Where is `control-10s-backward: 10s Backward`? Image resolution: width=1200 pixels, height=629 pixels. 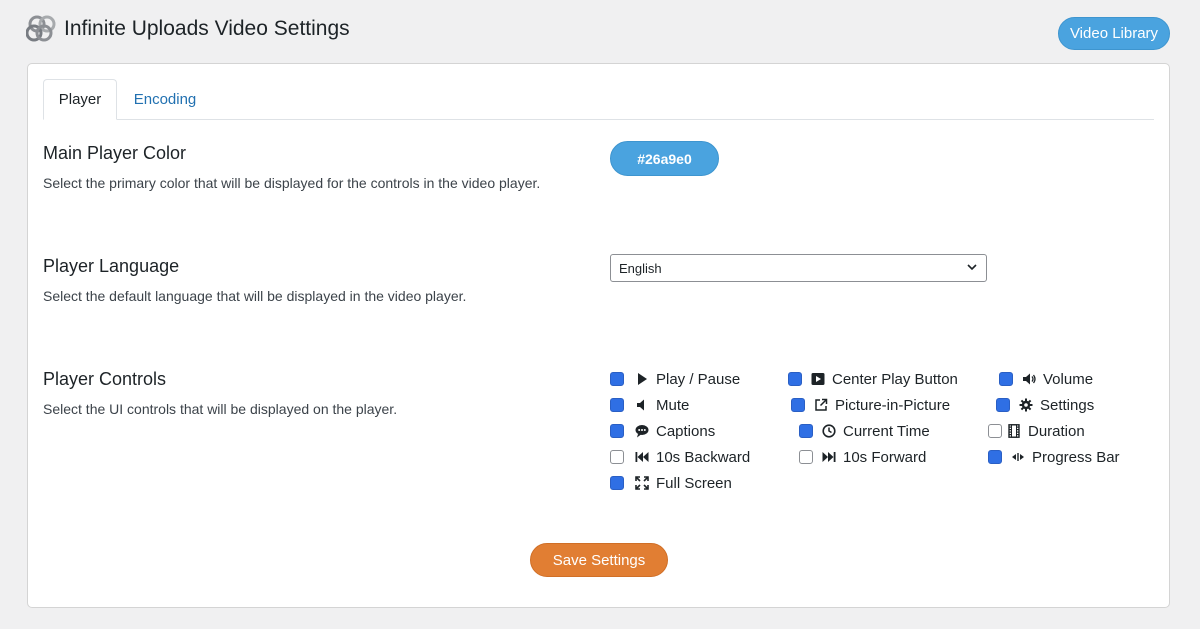
control-10s-backward: 10s Backward is located at coordinates (680, 457).